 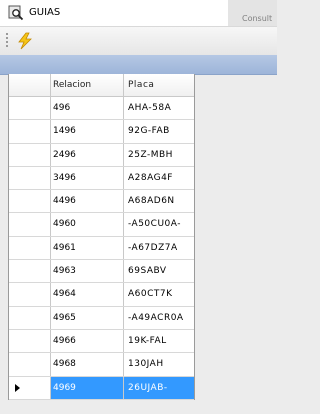 I want to click on cell-relacion: 496, so click(x=87, y=108).